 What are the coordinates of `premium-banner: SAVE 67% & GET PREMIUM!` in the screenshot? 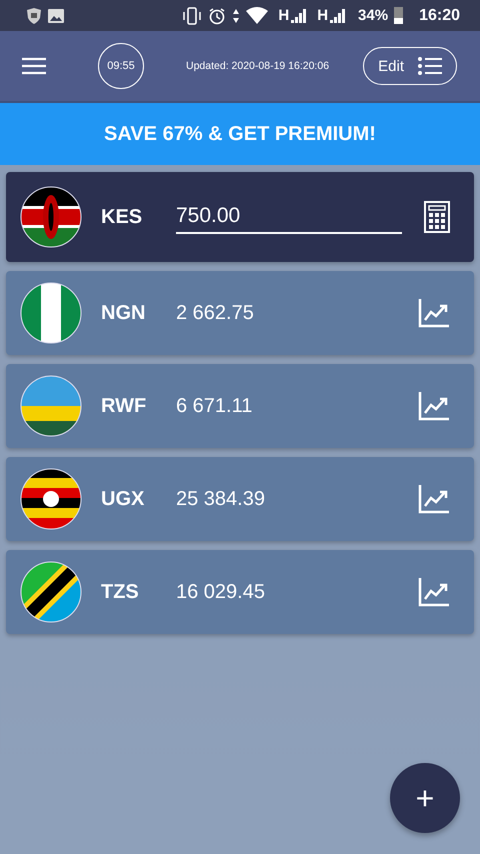 It's located at (240, 134).